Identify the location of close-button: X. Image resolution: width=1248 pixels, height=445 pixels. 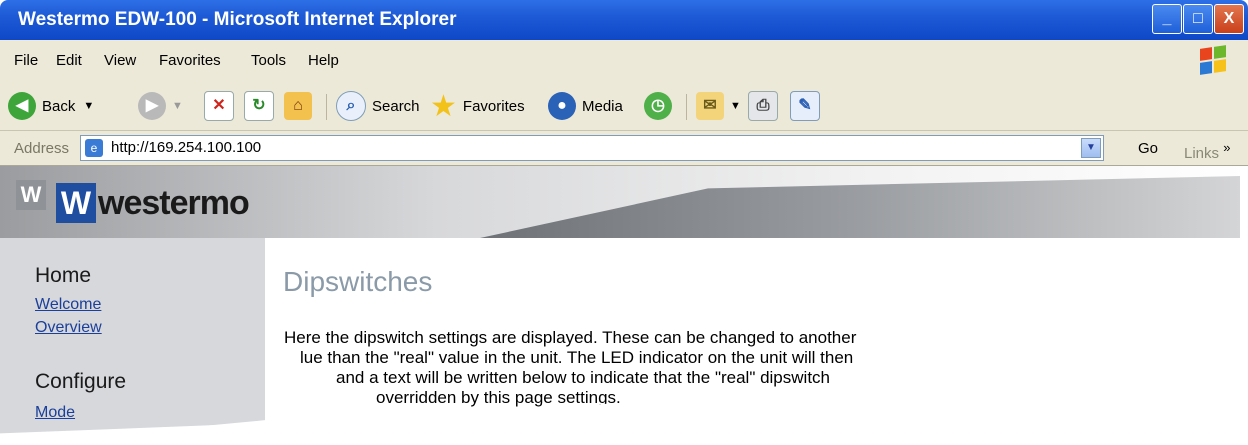
(1229, 19).